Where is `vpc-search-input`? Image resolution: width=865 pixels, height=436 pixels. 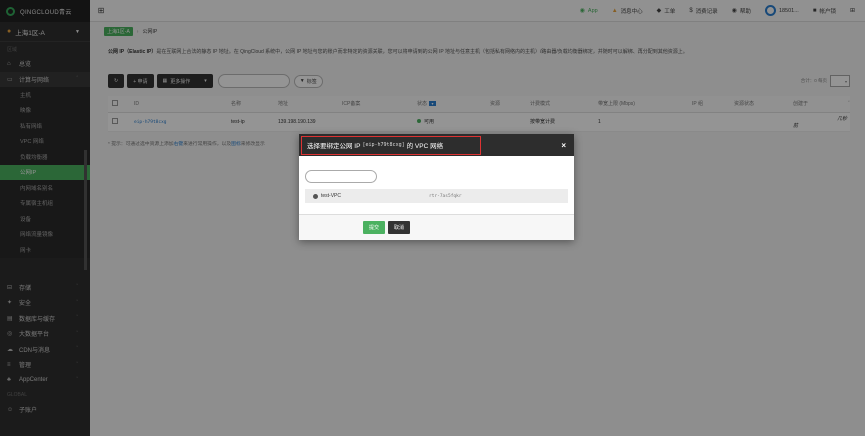 vpc-search-input is located at coordinates (341, 176).